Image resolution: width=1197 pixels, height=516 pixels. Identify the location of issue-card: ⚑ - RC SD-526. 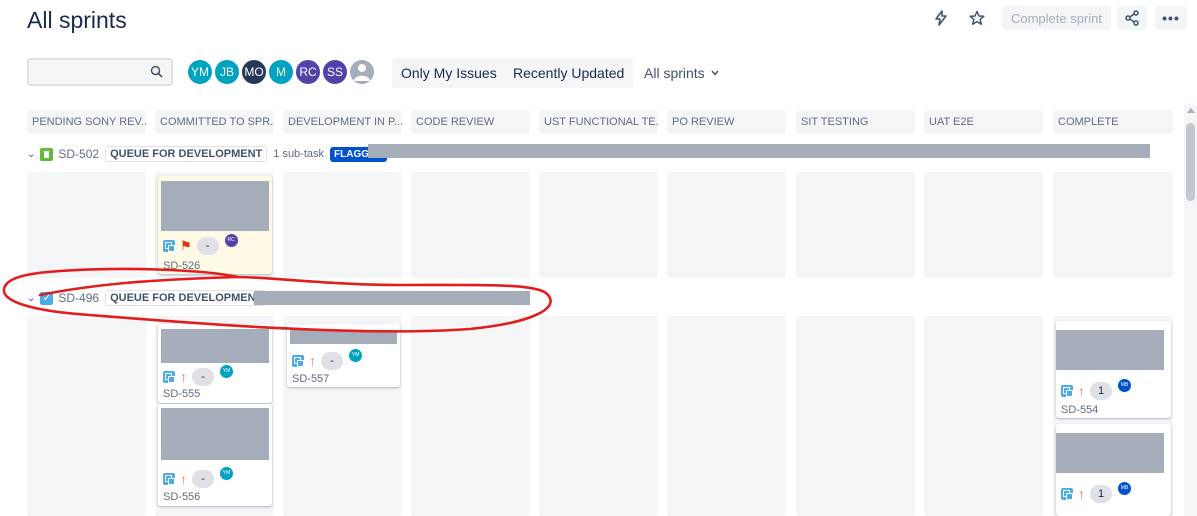
(215, 225).